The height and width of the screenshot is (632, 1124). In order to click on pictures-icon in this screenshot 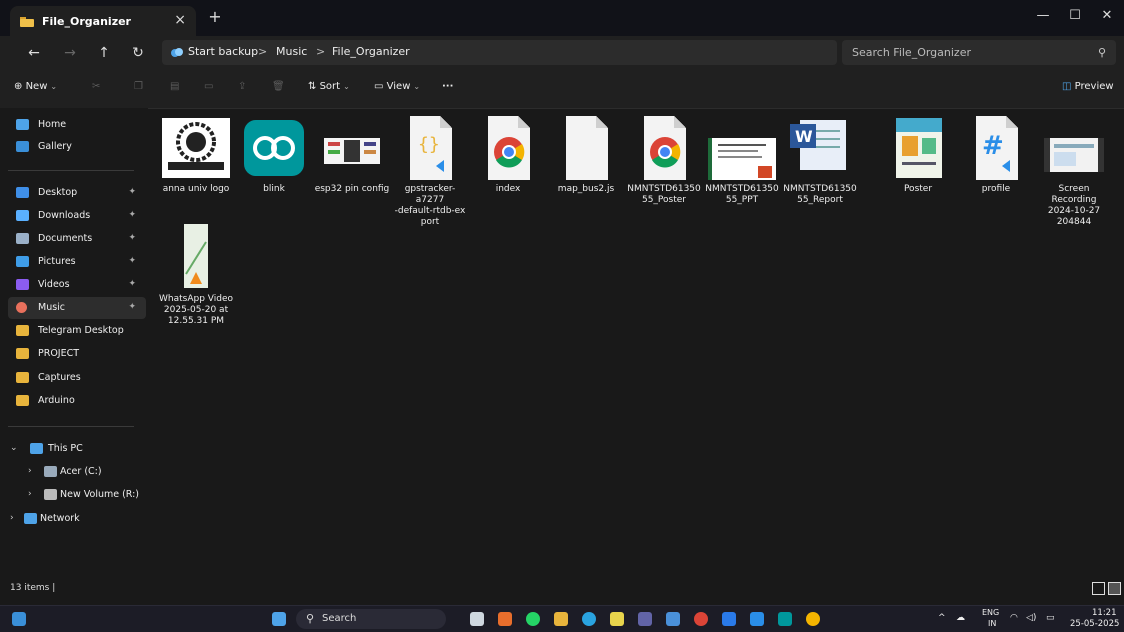, I will do `click(22, 261)`.